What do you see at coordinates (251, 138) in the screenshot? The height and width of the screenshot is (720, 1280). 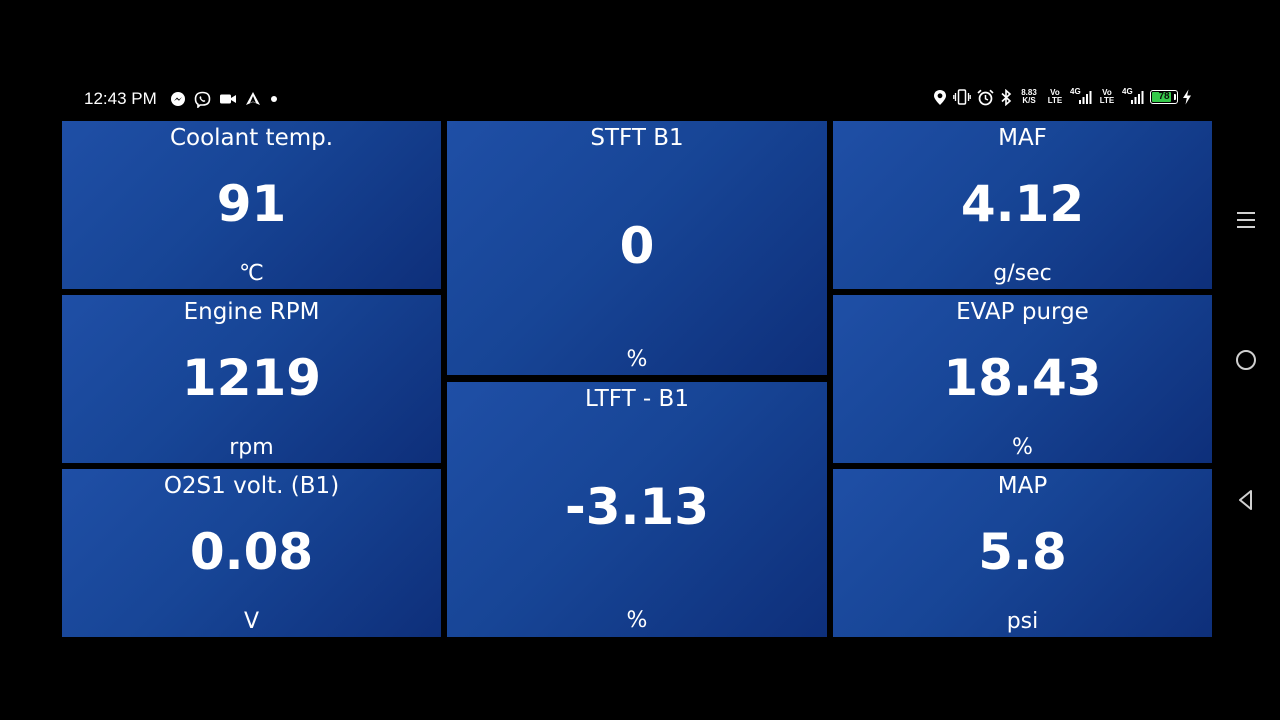 I see `tile-title: Coolant temp.` at bounding box center [251, 138].